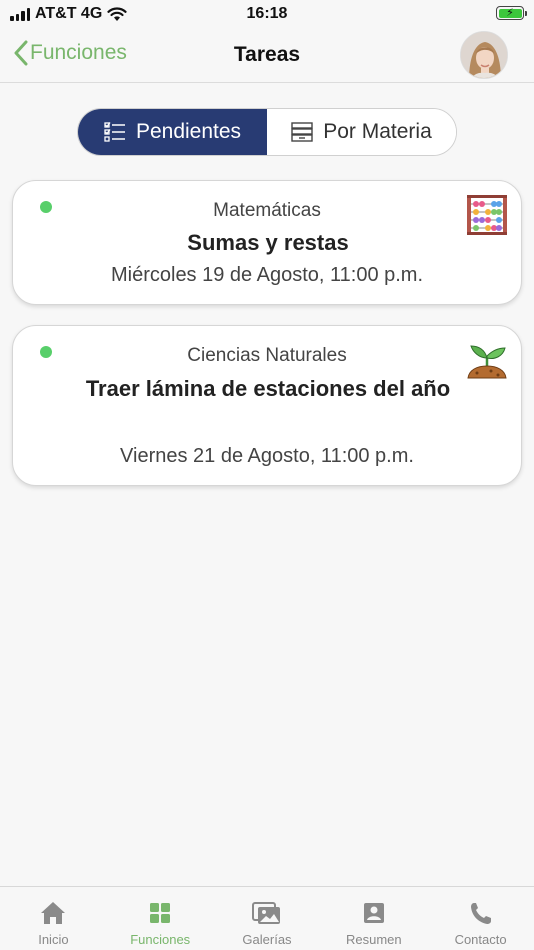 Image resolution: width=534 pixels, height=950 pixels. I want to click on back-button: Funciones, so click(70, 53).